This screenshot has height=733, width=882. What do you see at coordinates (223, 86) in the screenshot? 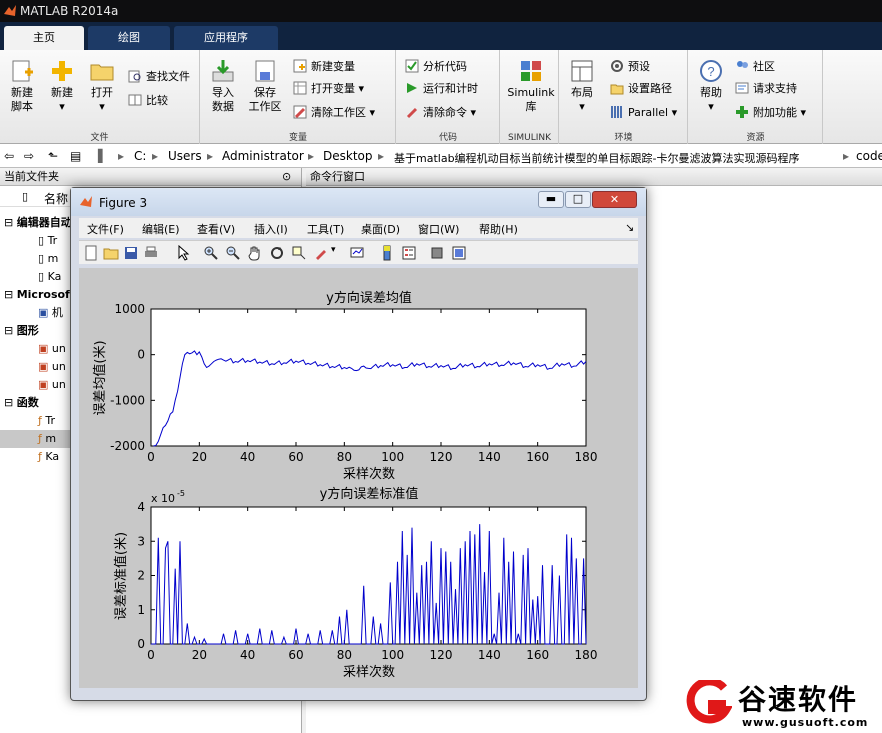
I see `import-data-button: 导入 数据` at bounding box center [223, 86].